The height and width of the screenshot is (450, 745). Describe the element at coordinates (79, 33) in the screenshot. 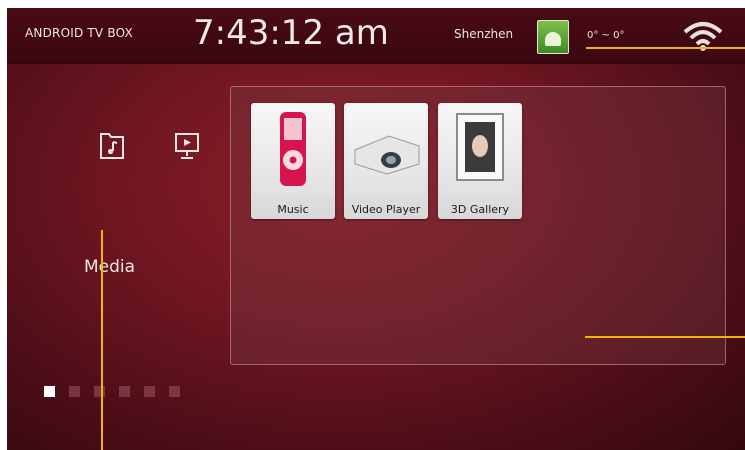

I see `brand-title: ANDROID TV BOX` at that location.